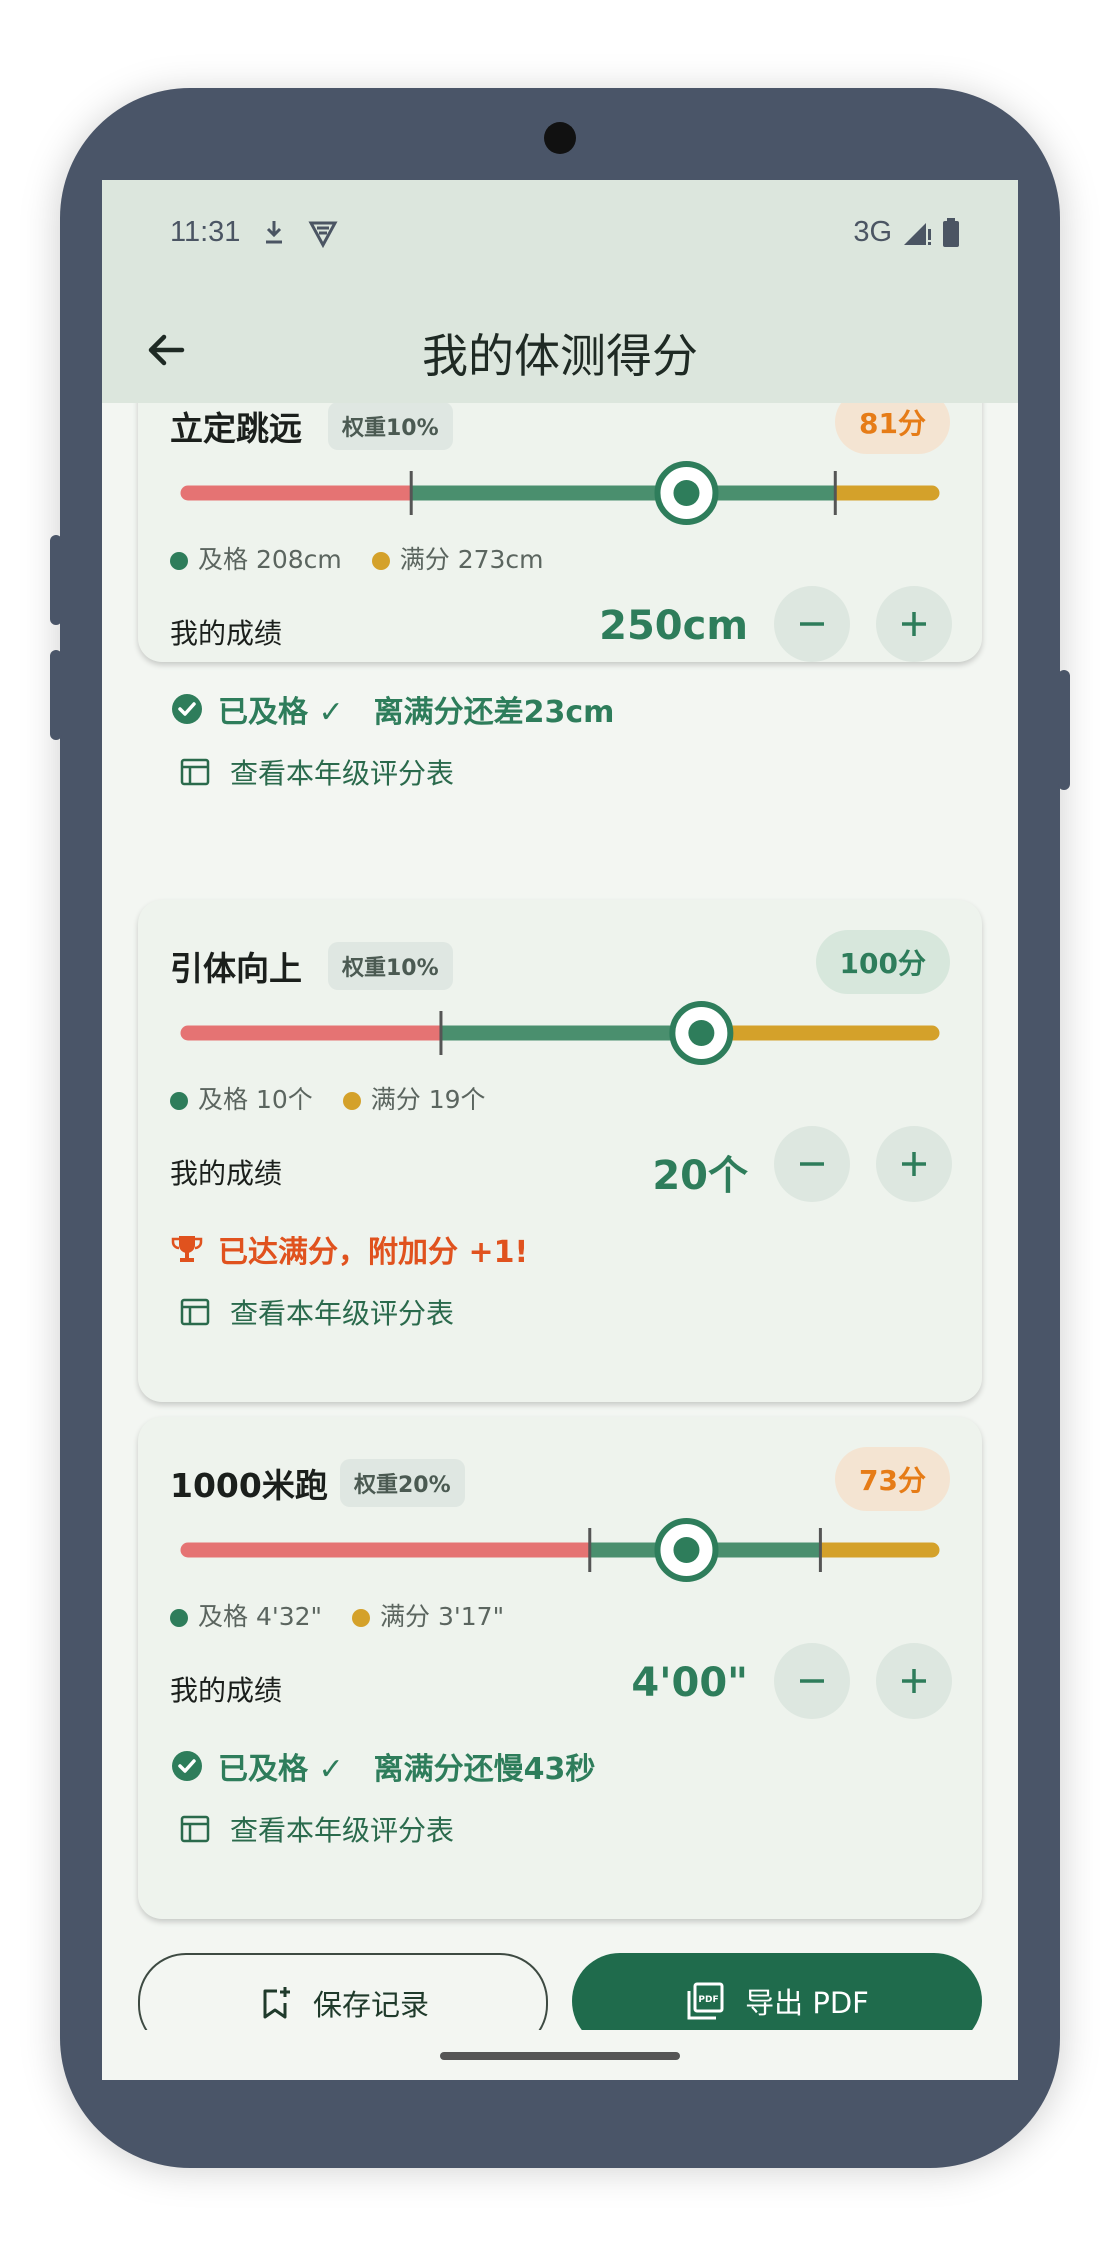 Image resolution: width=1120 pixels, height=2260 pixels. Describe the element at coordinates (274, 232) in the screenshot. I see `download-icon` at that location.